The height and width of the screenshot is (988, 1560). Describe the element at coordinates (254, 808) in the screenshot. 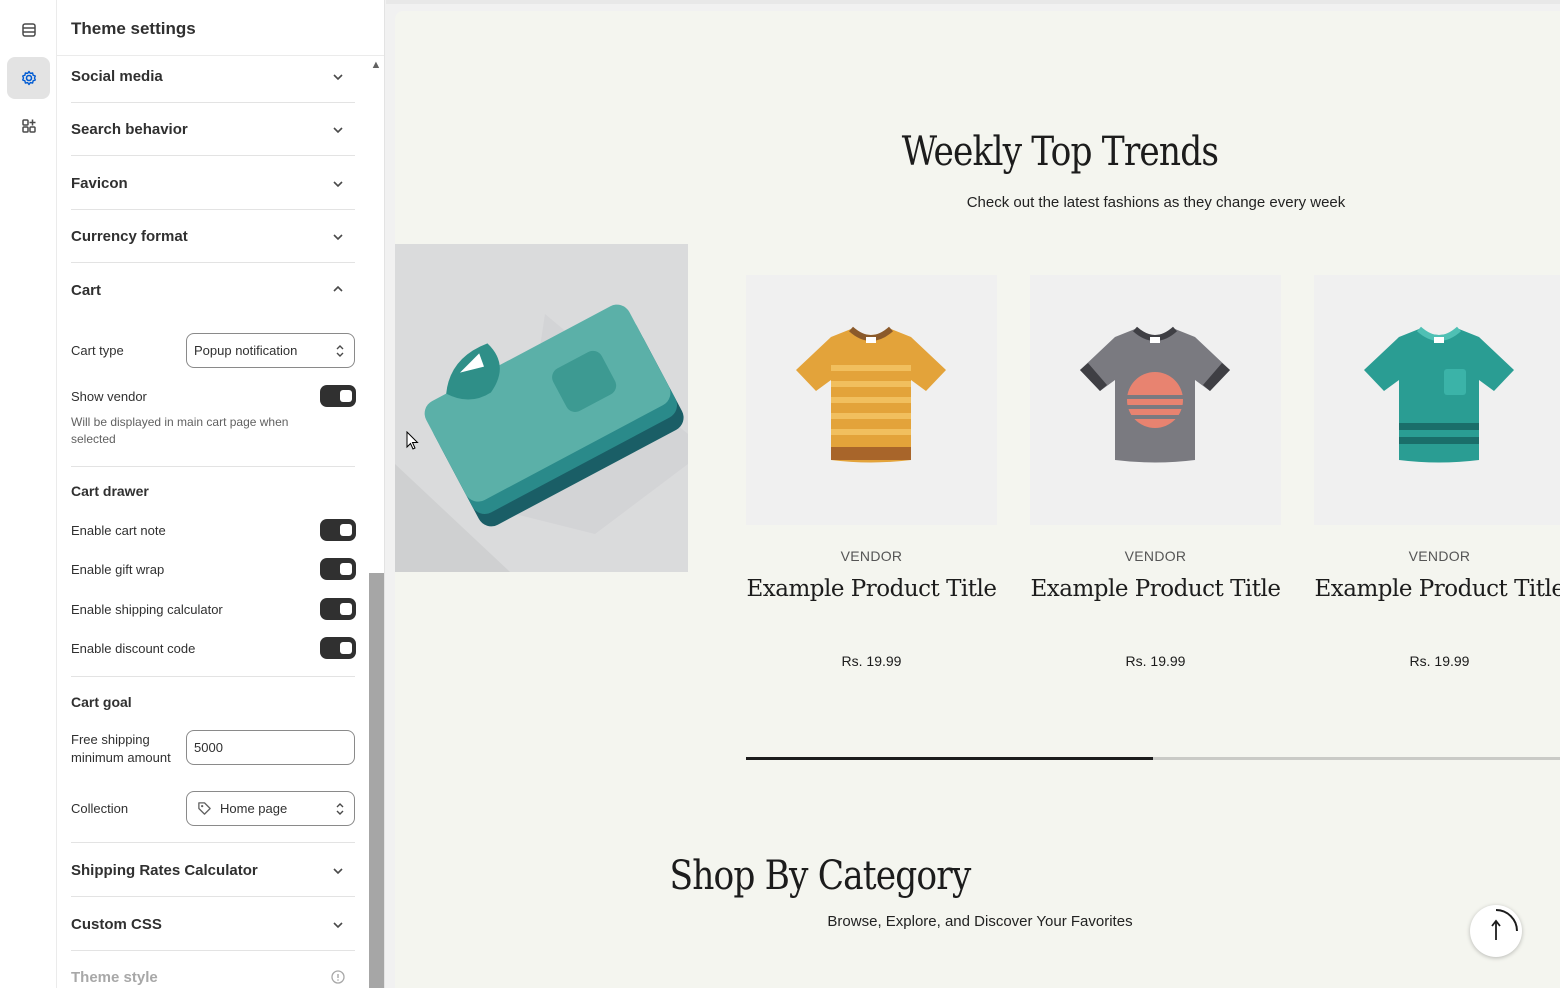

I see `collection-value: Home page` at that location.